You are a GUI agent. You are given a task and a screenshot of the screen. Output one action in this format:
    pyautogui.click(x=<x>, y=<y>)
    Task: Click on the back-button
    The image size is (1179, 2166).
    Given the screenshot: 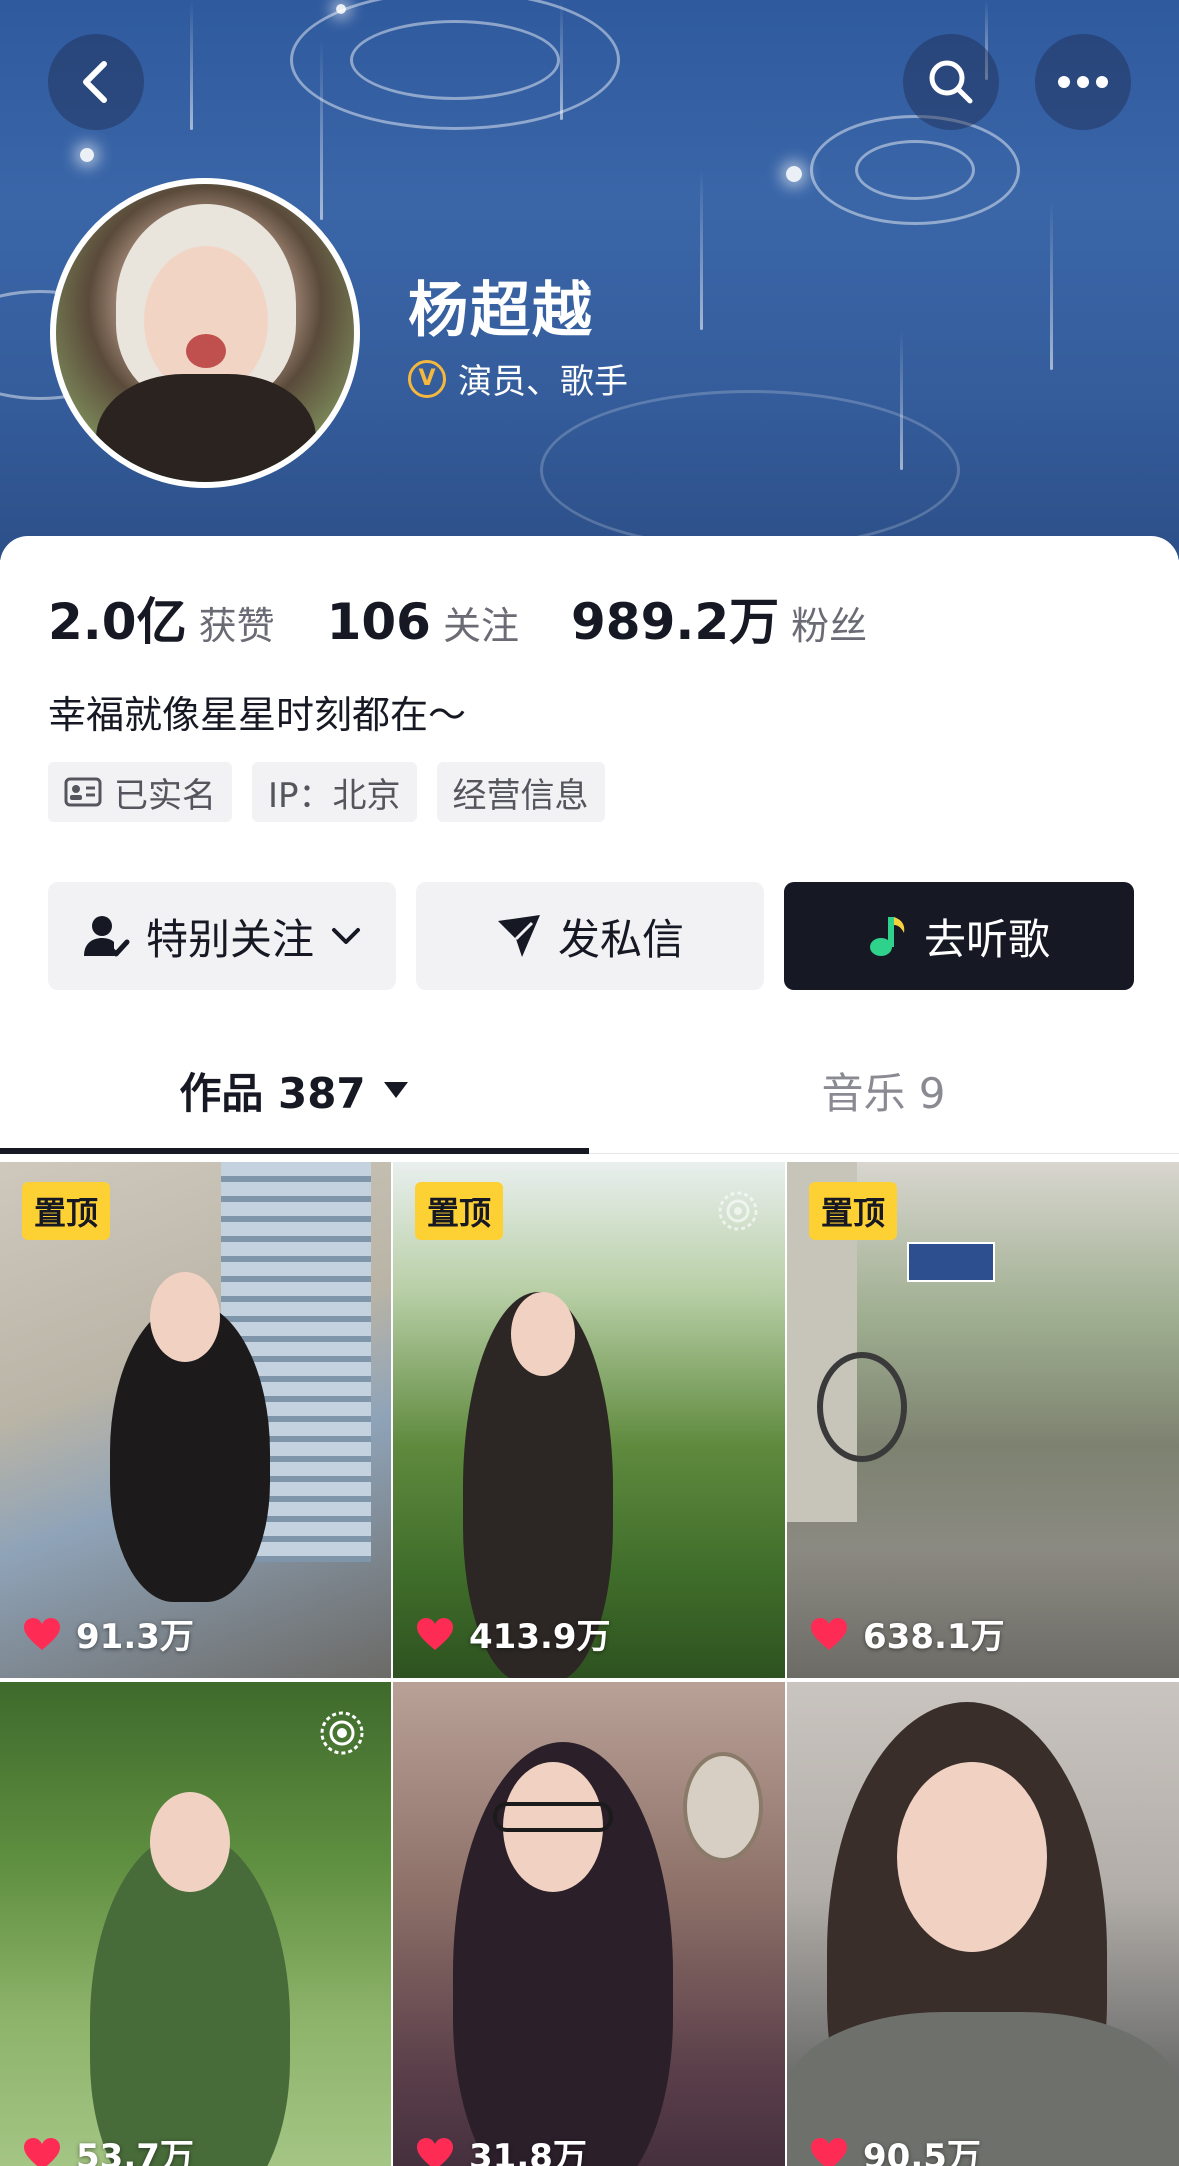 What is the action you would take?
    pyautogui.click(x=96, y=82)
    